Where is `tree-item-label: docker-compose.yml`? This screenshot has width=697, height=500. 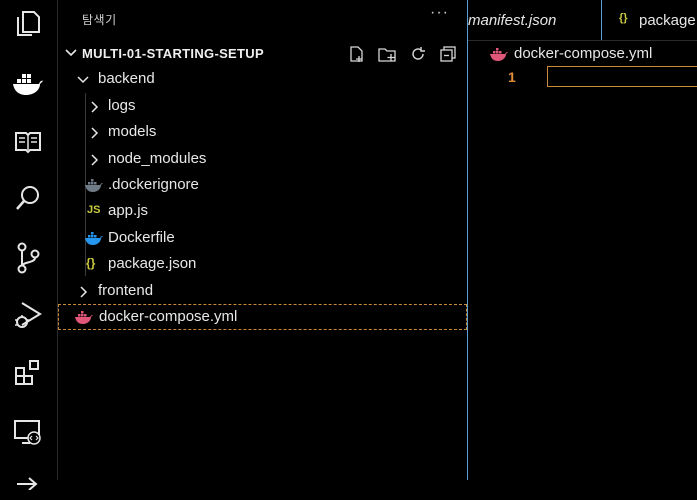 tree-item-label: docker-compose.yml is located at coordinates (168, 316).